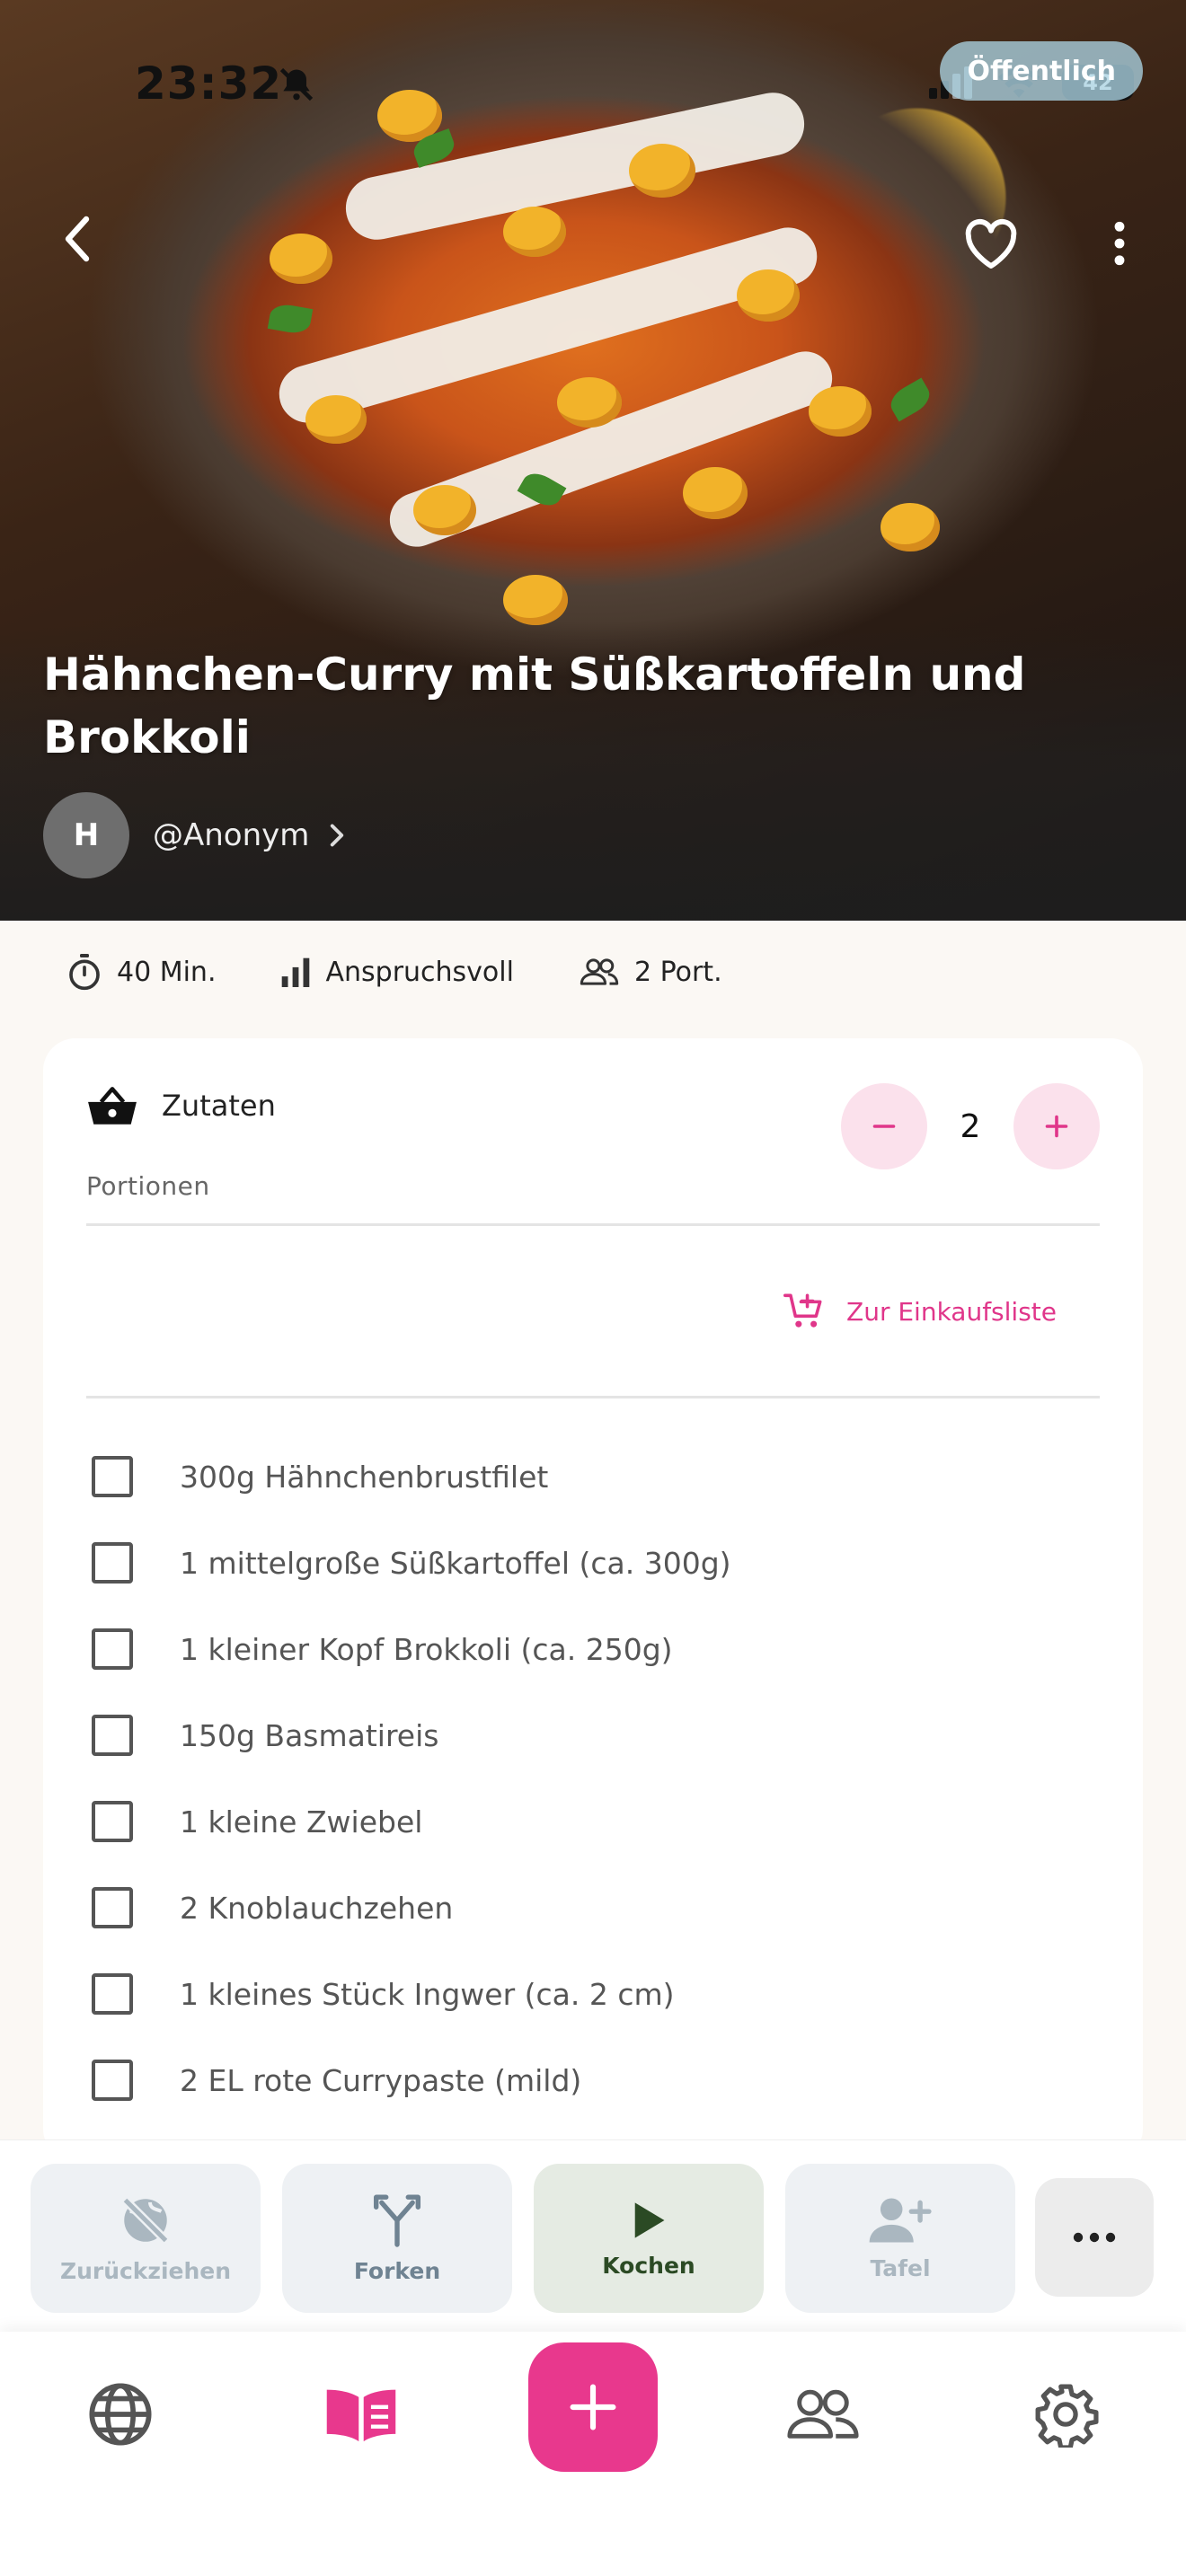  I want to click on ingredient-text: 150g Basmatireis, so click(309, 1735).